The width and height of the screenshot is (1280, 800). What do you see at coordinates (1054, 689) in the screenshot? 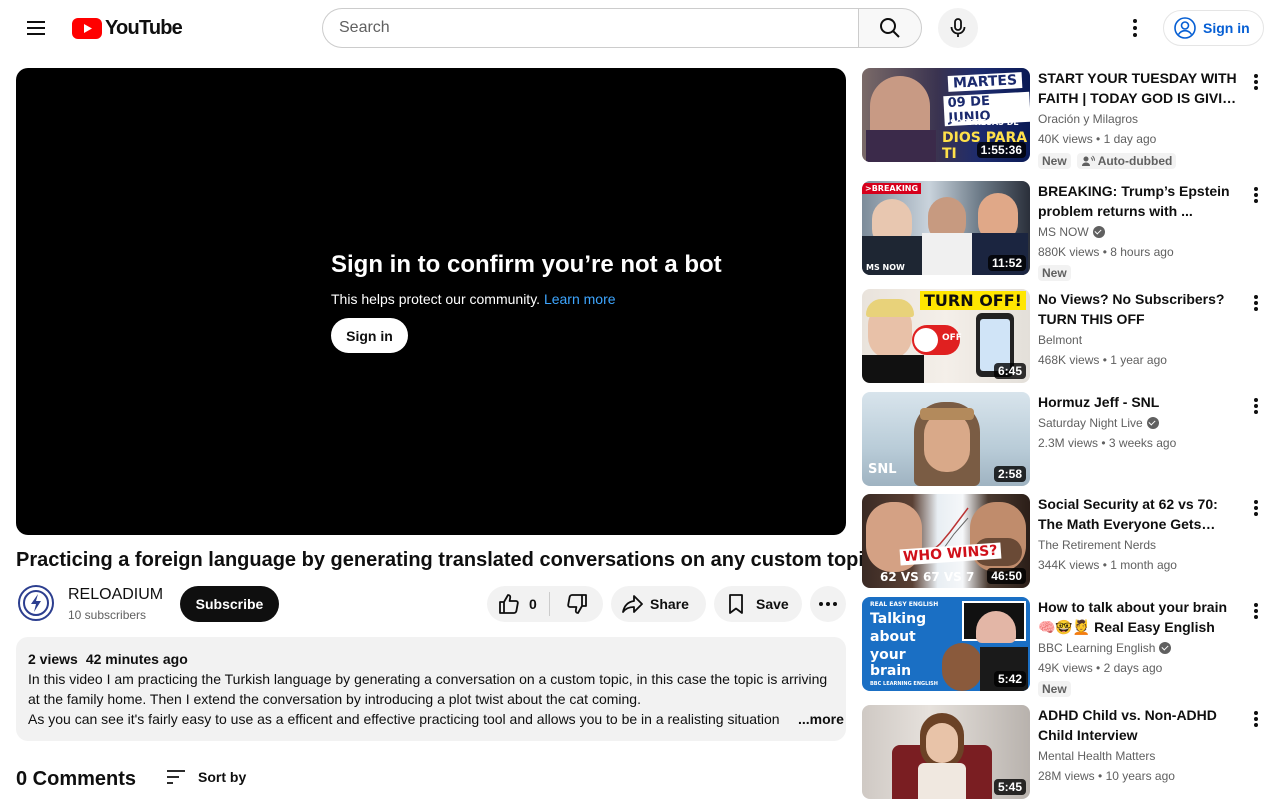
I see `badge-row: New` at bounding box center [1054, 689].